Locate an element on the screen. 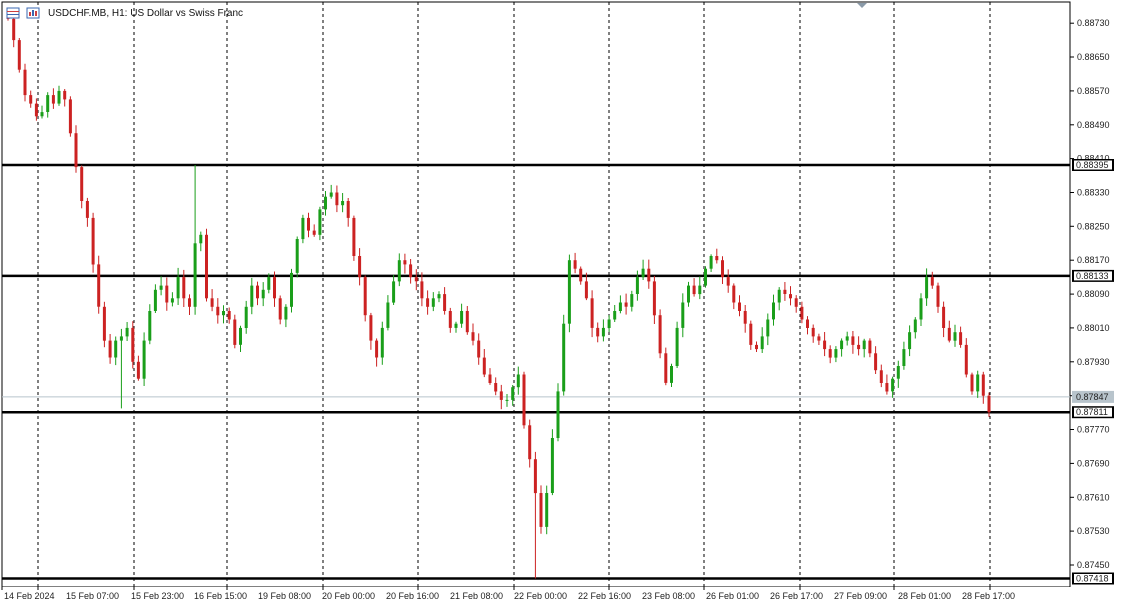 The height and width of the screenshot is (603, 1124). price-label-5: 0.88330 is located at coordinates (1093, 193).